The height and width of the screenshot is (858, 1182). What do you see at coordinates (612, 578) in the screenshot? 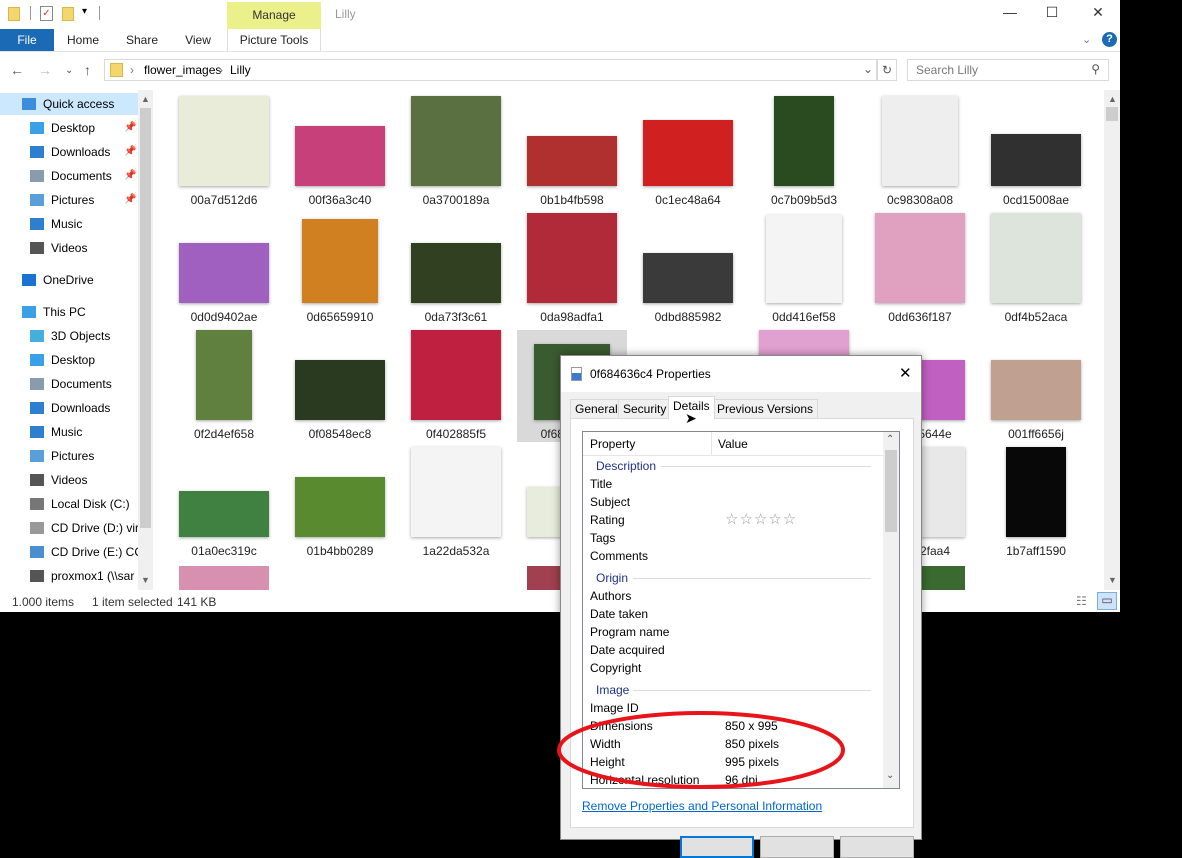
I see `group-header: Origin` at bounding box center [612, 578].